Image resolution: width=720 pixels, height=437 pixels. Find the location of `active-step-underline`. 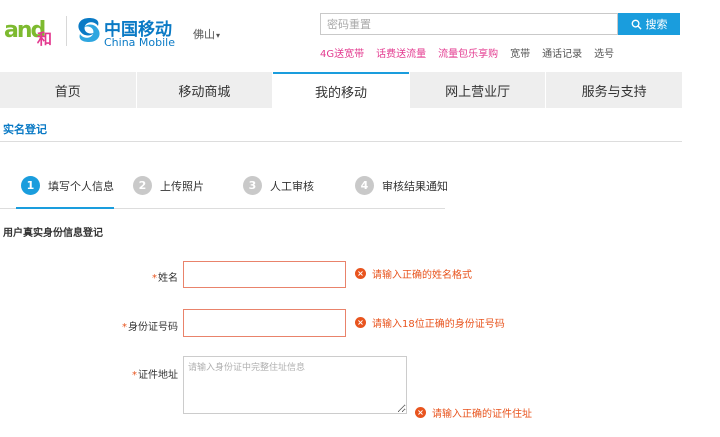

active-step-underline is located at coordinates (65, 208).